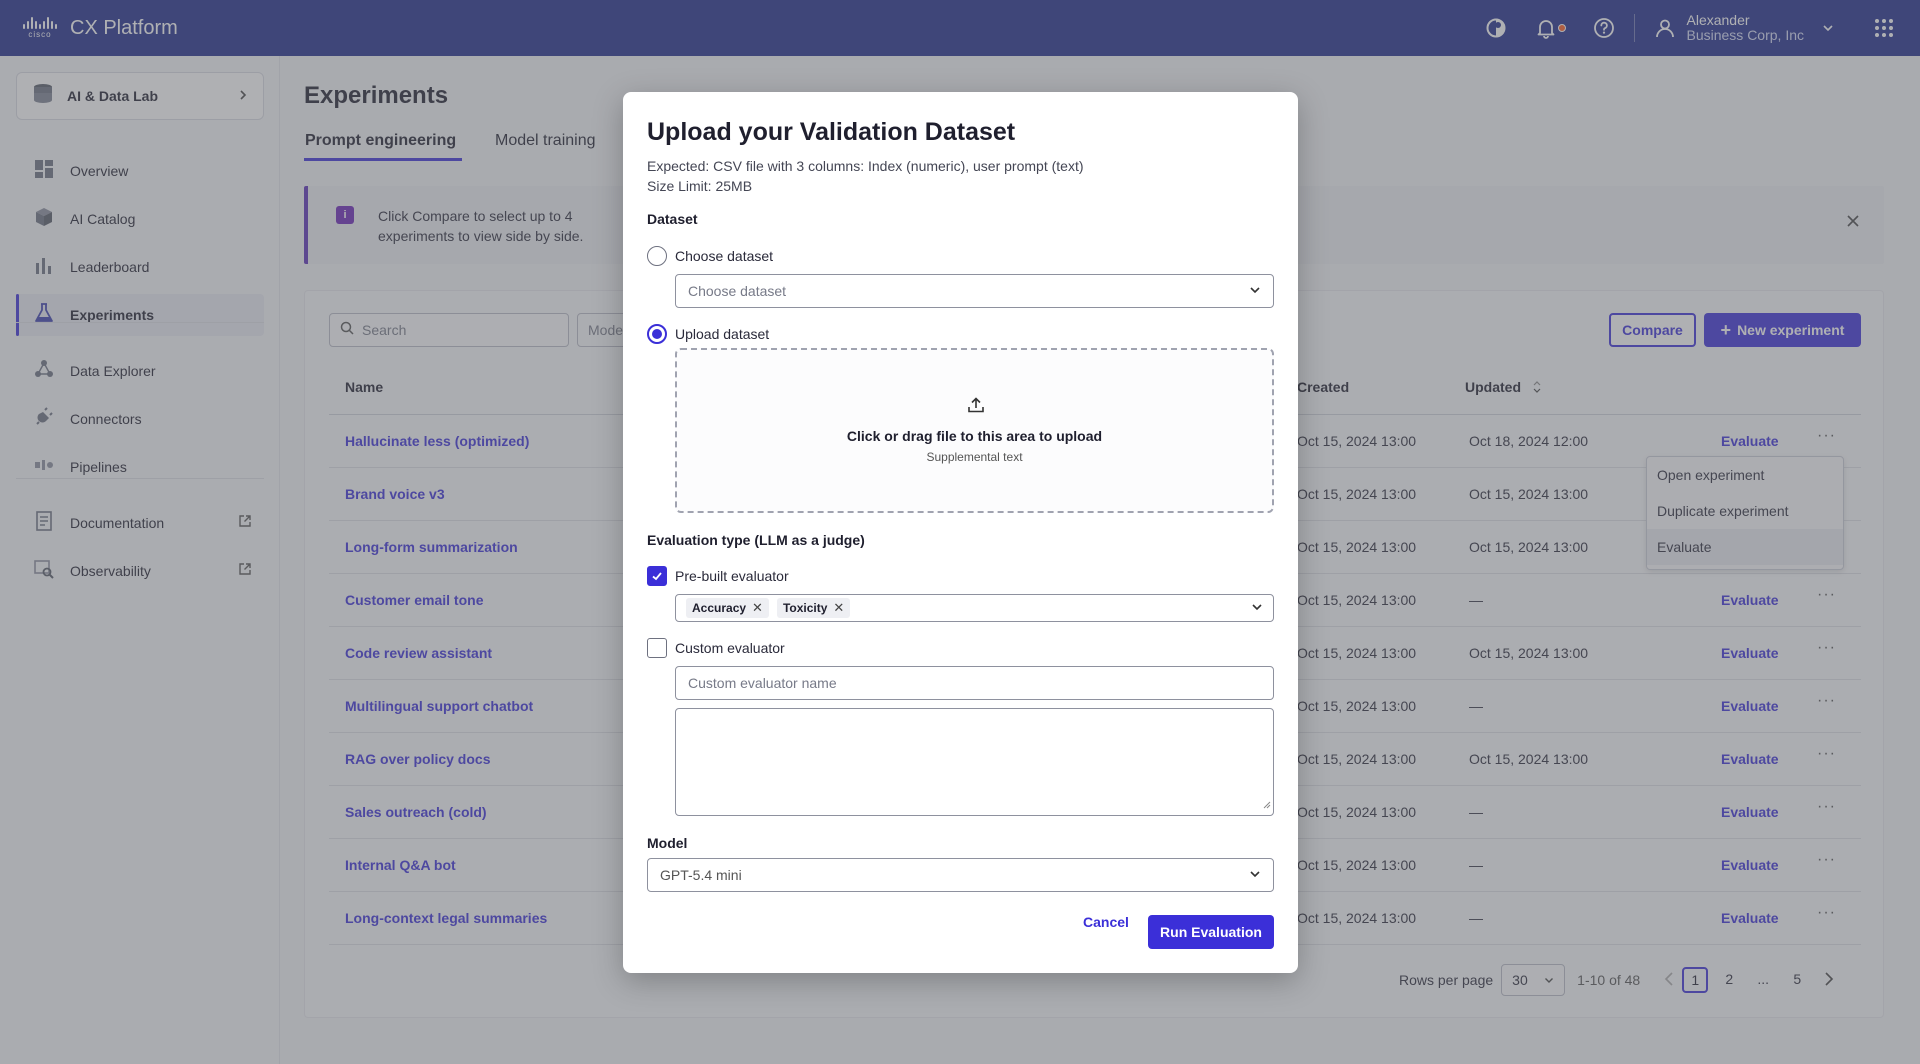 The image size is (1920, 1064). I want to click on model-section-label: Model, so click(667, 843).